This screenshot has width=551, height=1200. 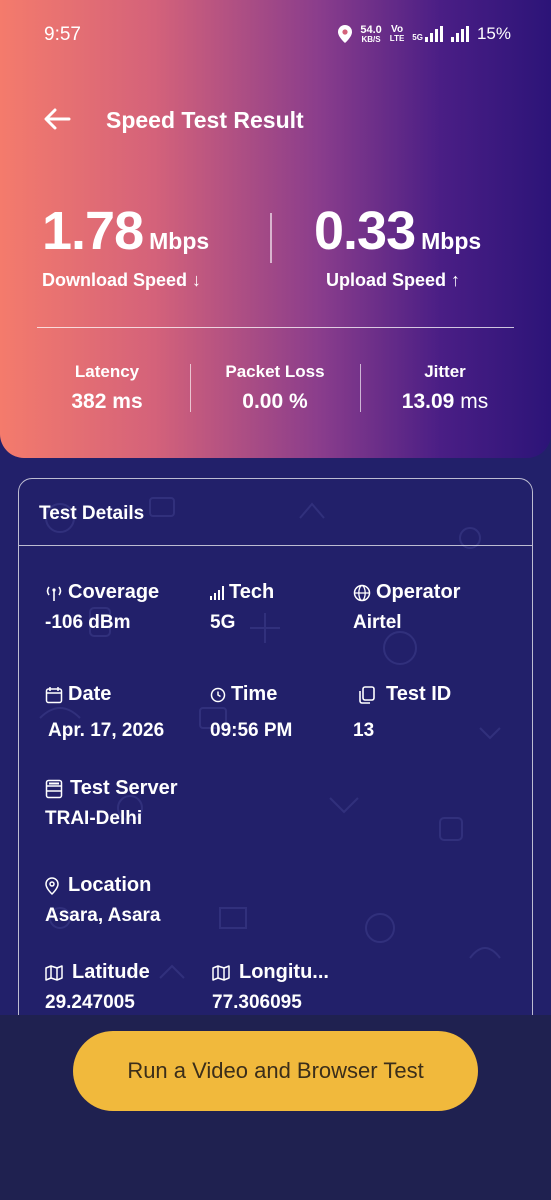 I want to click on download-block: 1.78 Mbps Download Speed ↓, so click(x=125, y=245).